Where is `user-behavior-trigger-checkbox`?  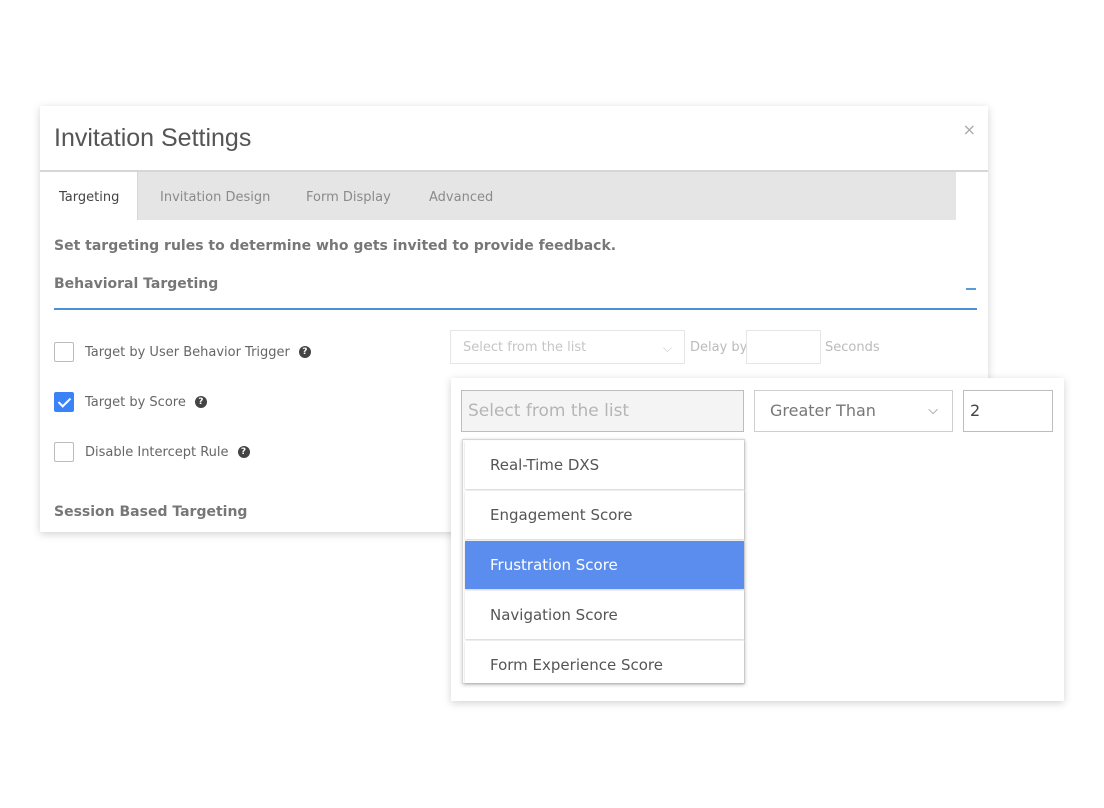
user-behavior-trigger-checkbox is located at coordinates (64, 352).